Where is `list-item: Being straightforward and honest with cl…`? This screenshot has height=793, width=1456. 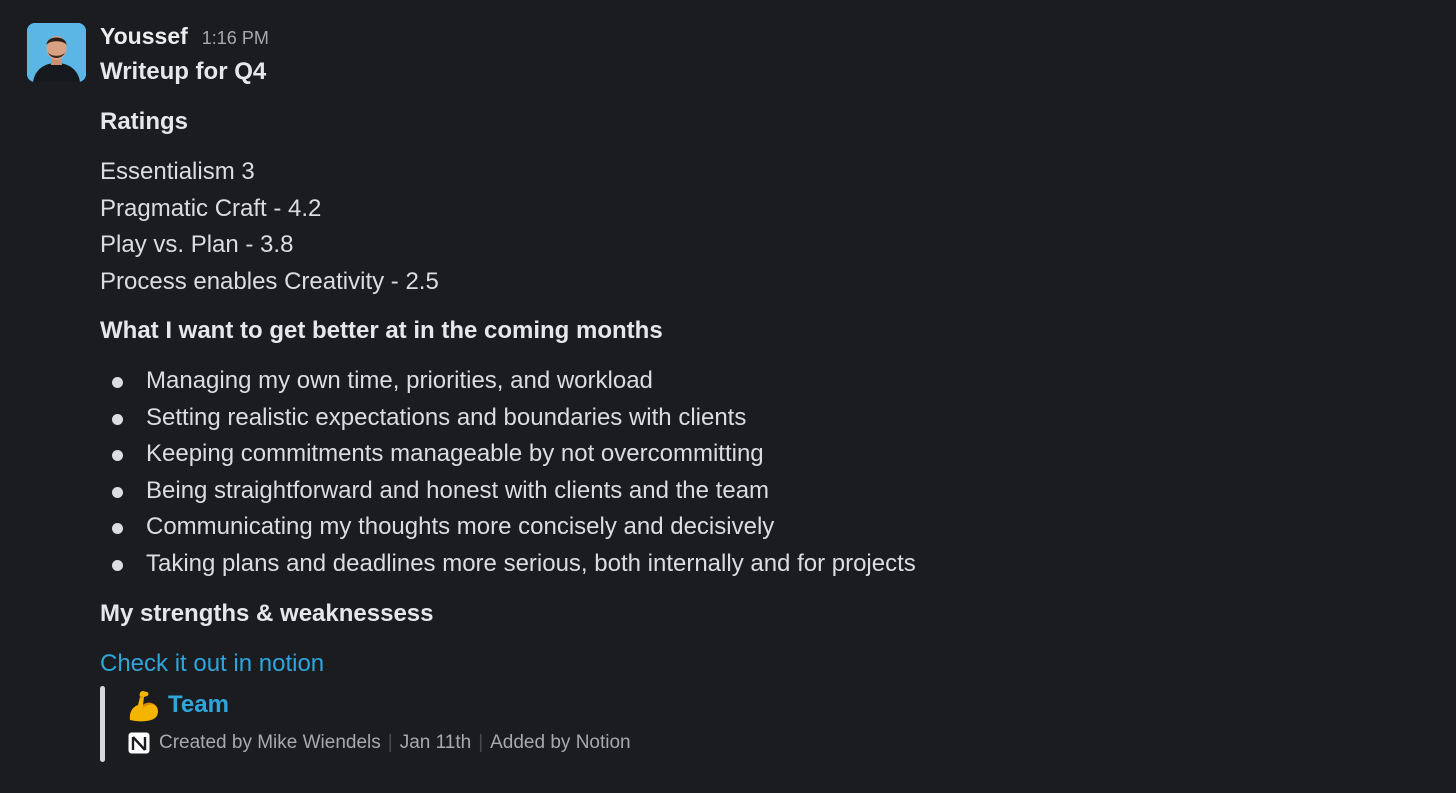 list-item: Being straightforward and honest with cl… is located at coordinates (765, 491).